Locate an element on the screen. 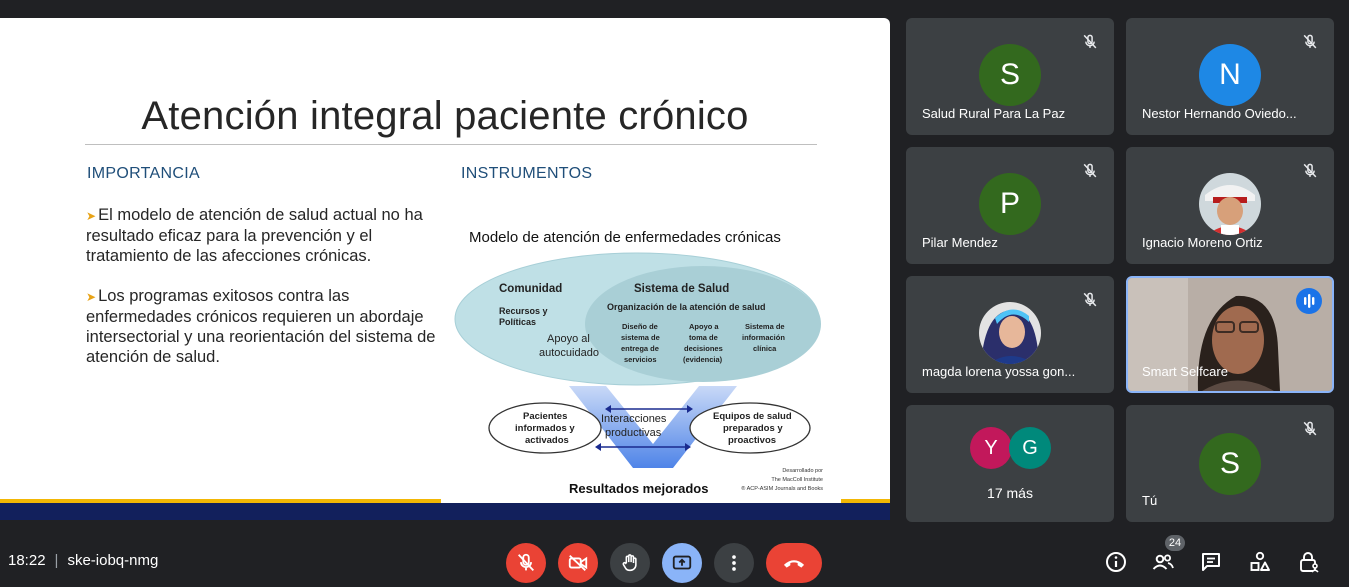 The width and height of the screenshot is (1349, 587). people-icon is located at coordinates (1163, 562).